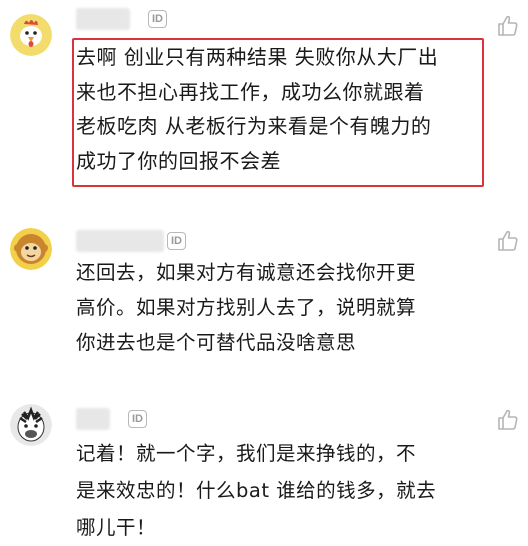 The height and width of the screenshot is (546, 528). I want to click on monkey-avatar-icon, so click(31, 249).